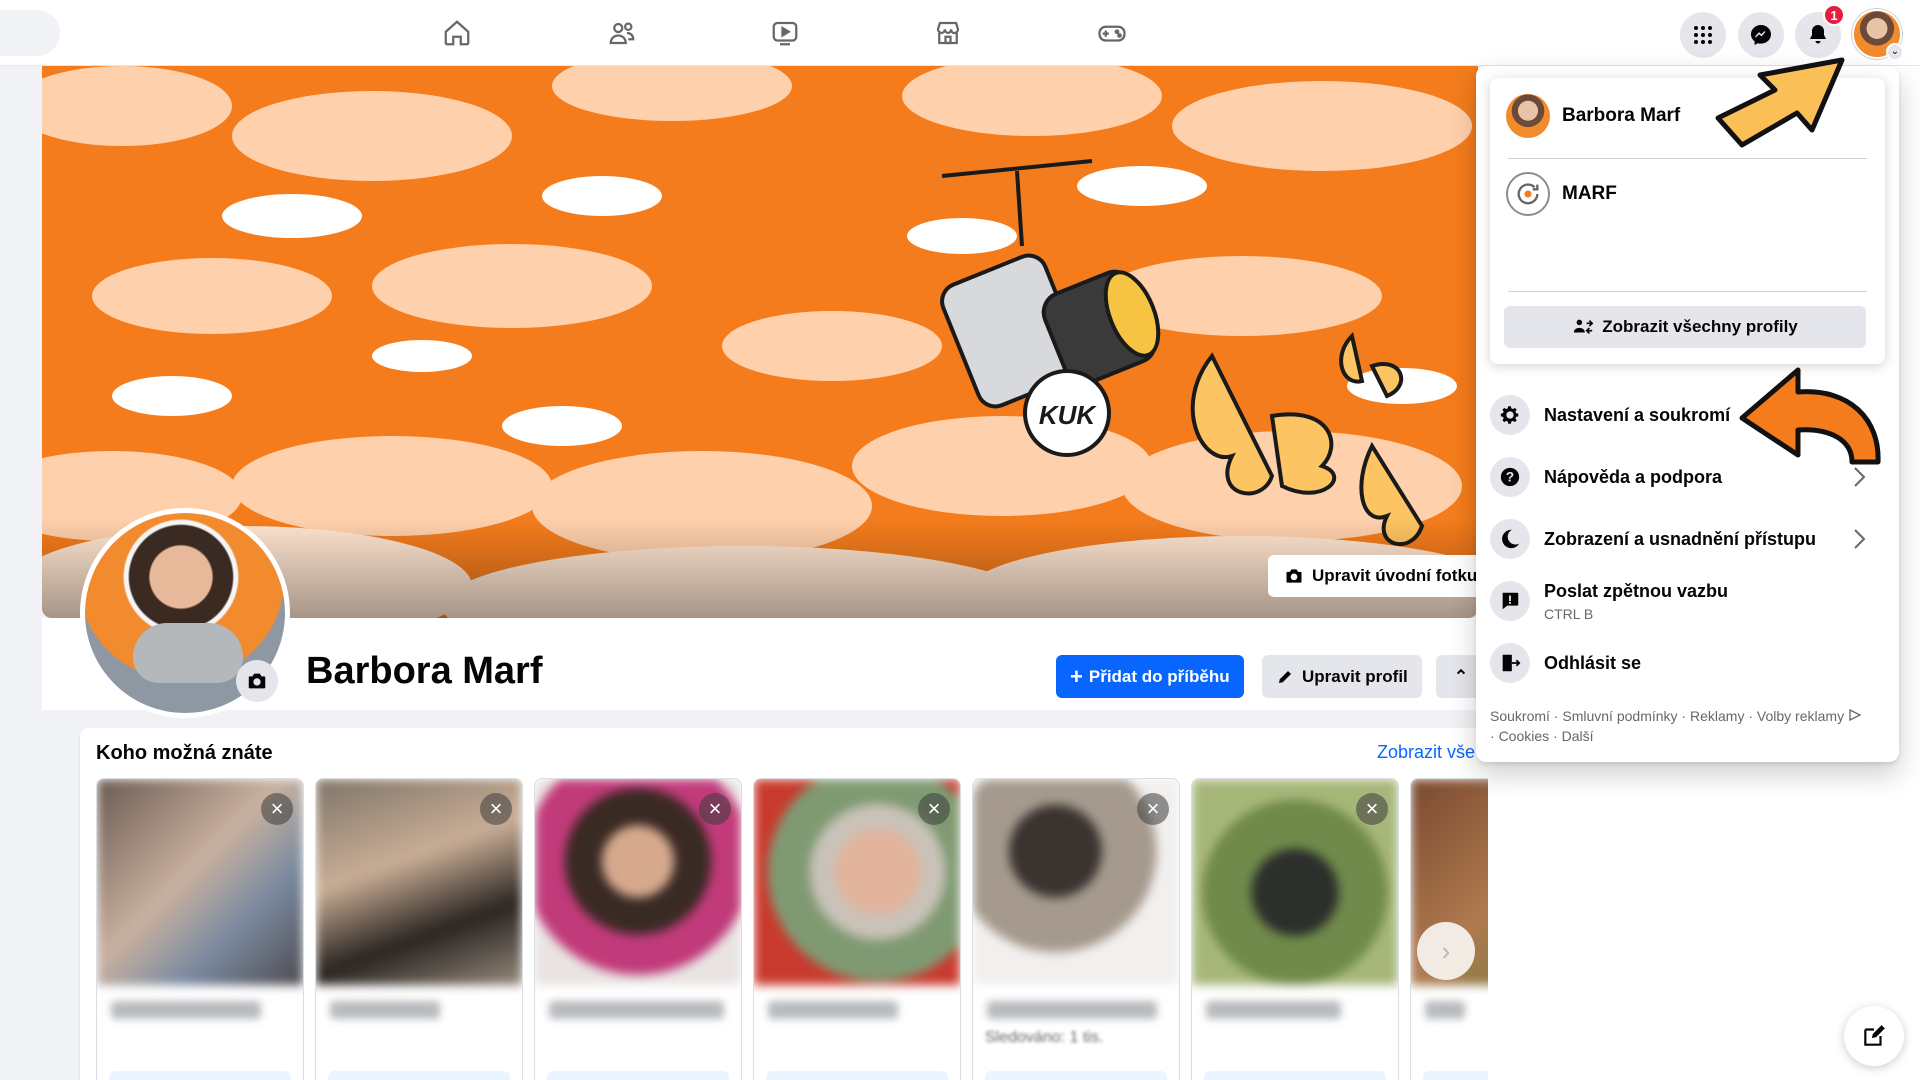 The height and width of the screenshot is (1080, 1920). Describe the element at coordinates (1068, 415) in the screenshot. I see `speech-bubble-text: KUK` at that location.